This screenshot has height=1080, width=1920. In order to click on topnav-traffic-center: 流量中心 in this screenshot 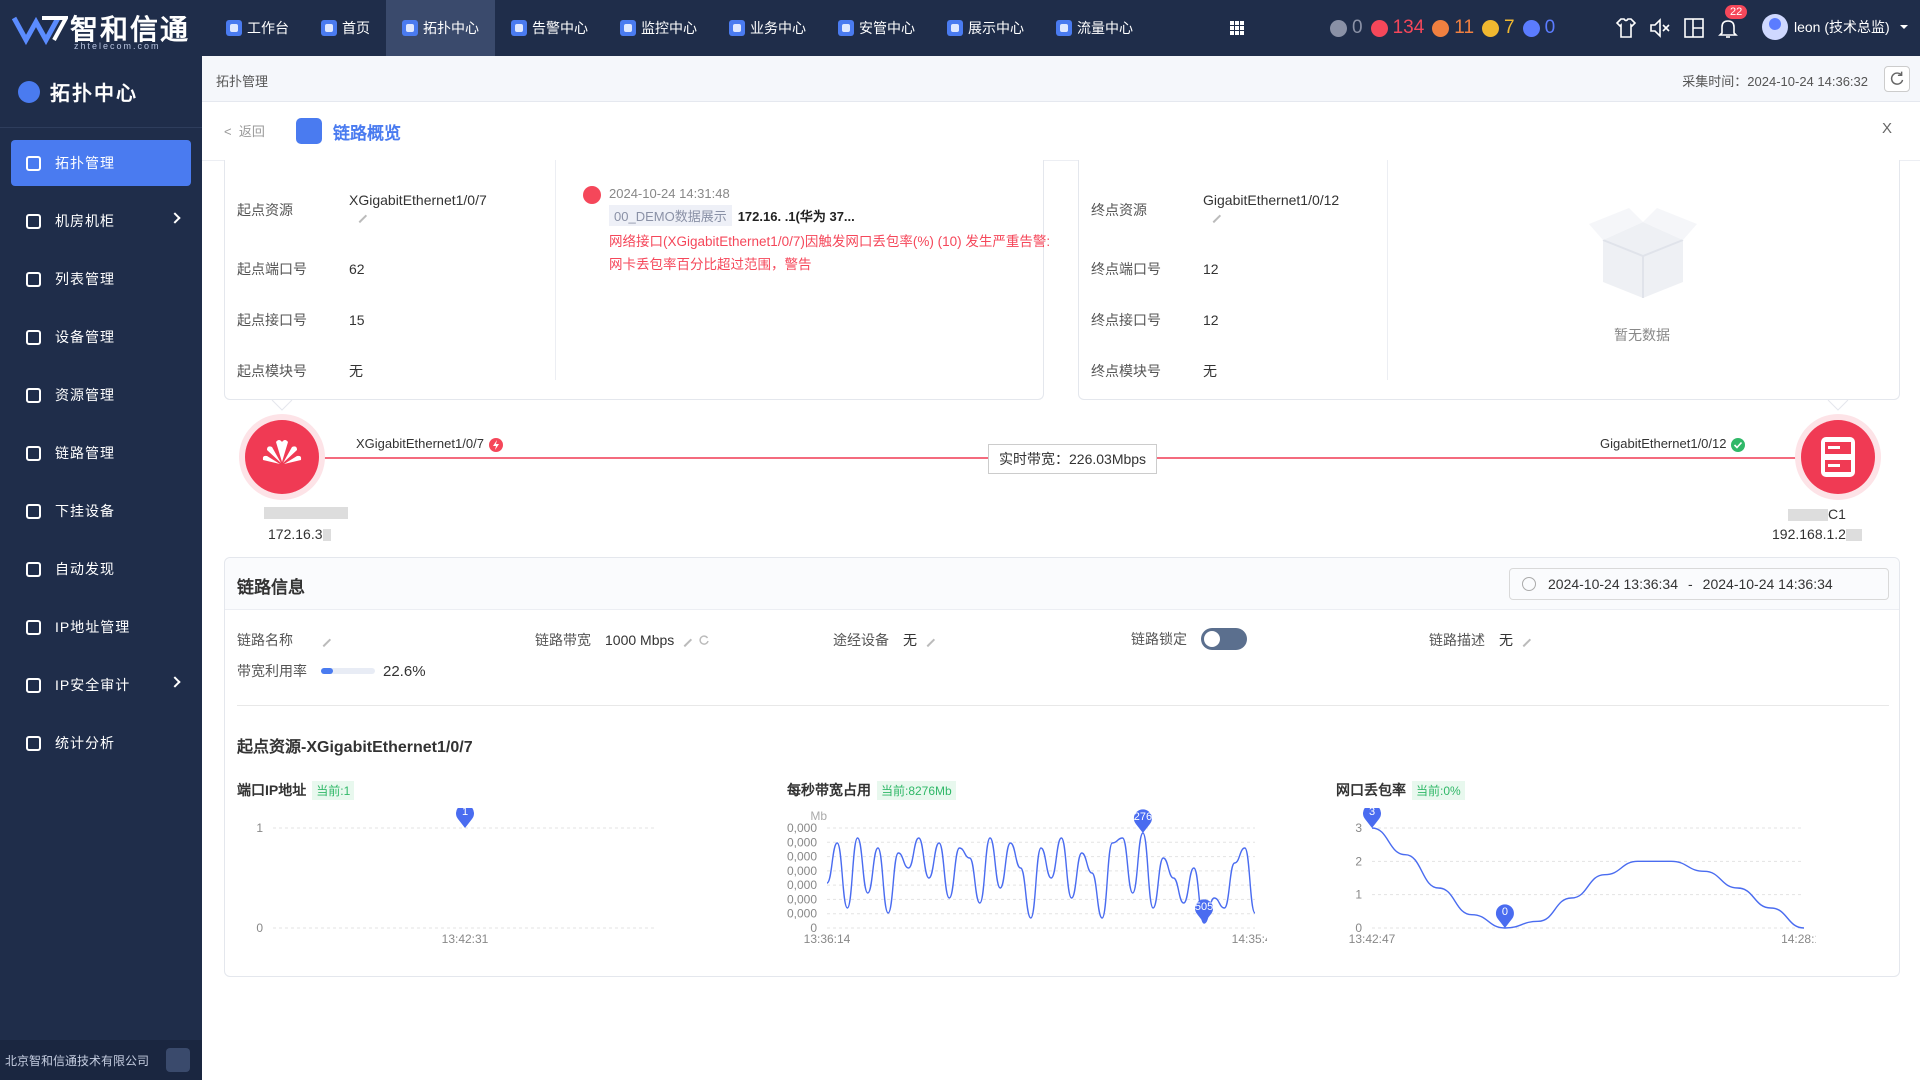, I will do `click(1094, 28)`.